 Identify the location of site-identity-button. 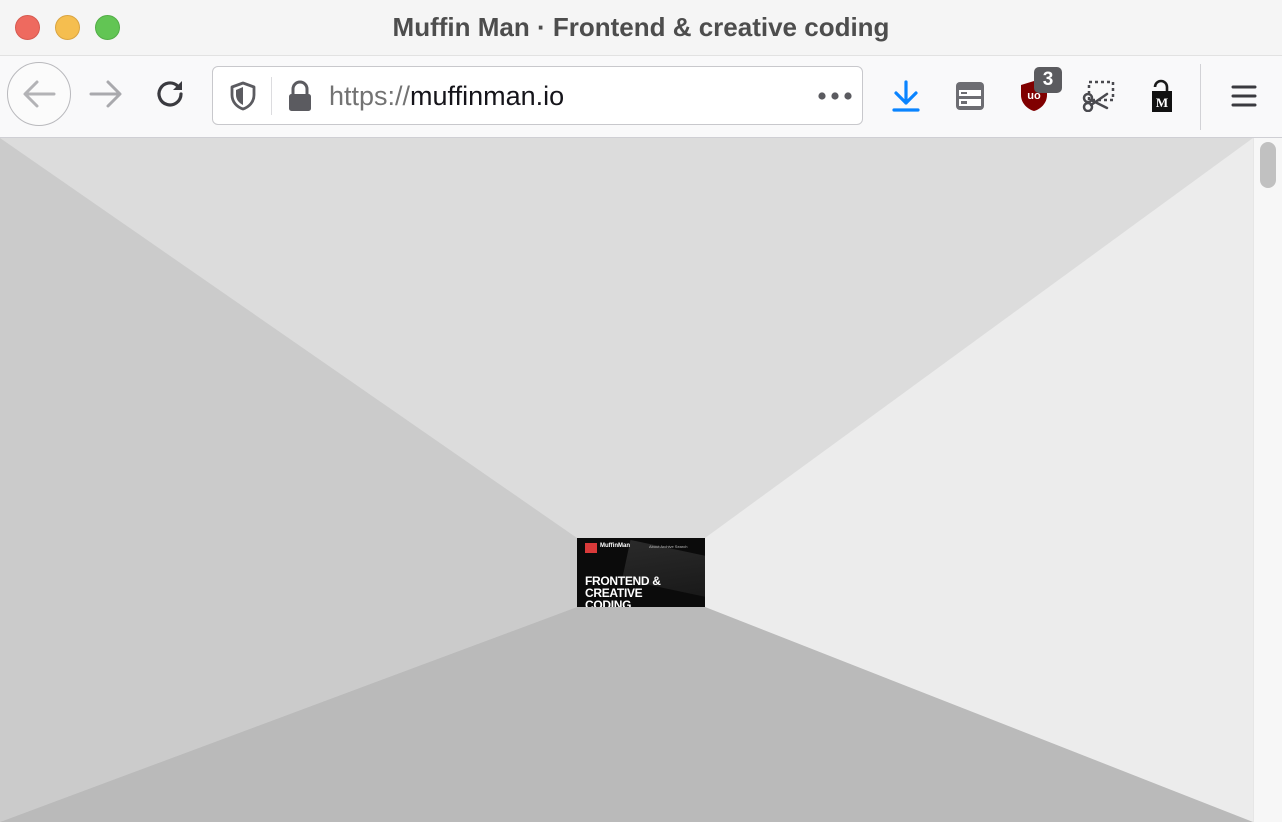
(300, 96).